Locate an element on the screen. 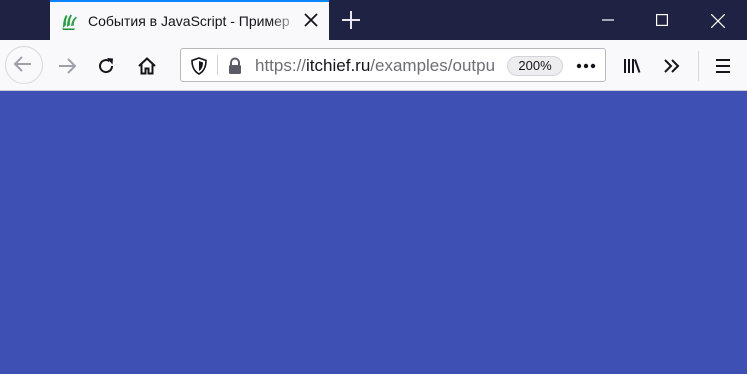 This screenshot has width=747, height=374. tab-bar: События в JavaScript - Пример is located at coordinates (373, 20).